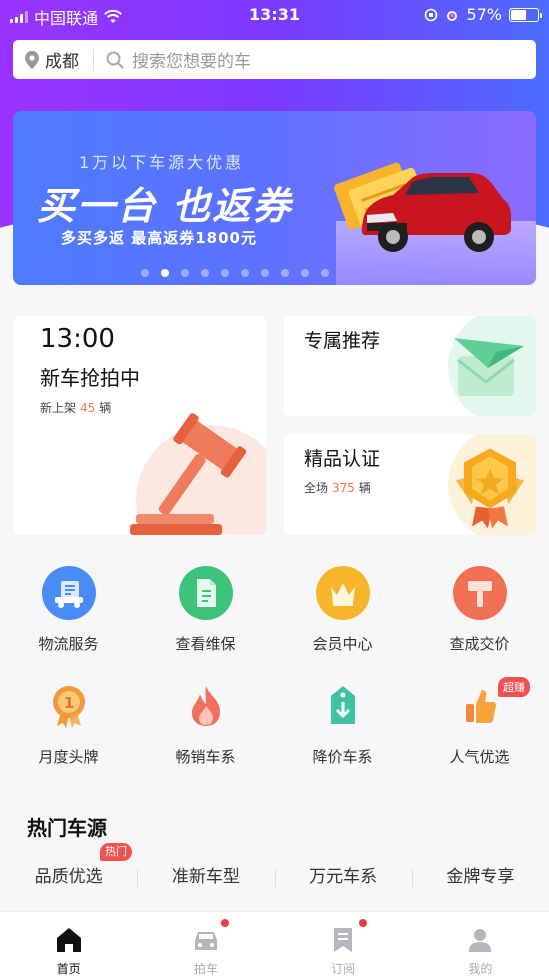 The image size is (549, 977). Describe the element at coordinates (62, 62) in the screenshot. I see `city-name: 成都` at that location.